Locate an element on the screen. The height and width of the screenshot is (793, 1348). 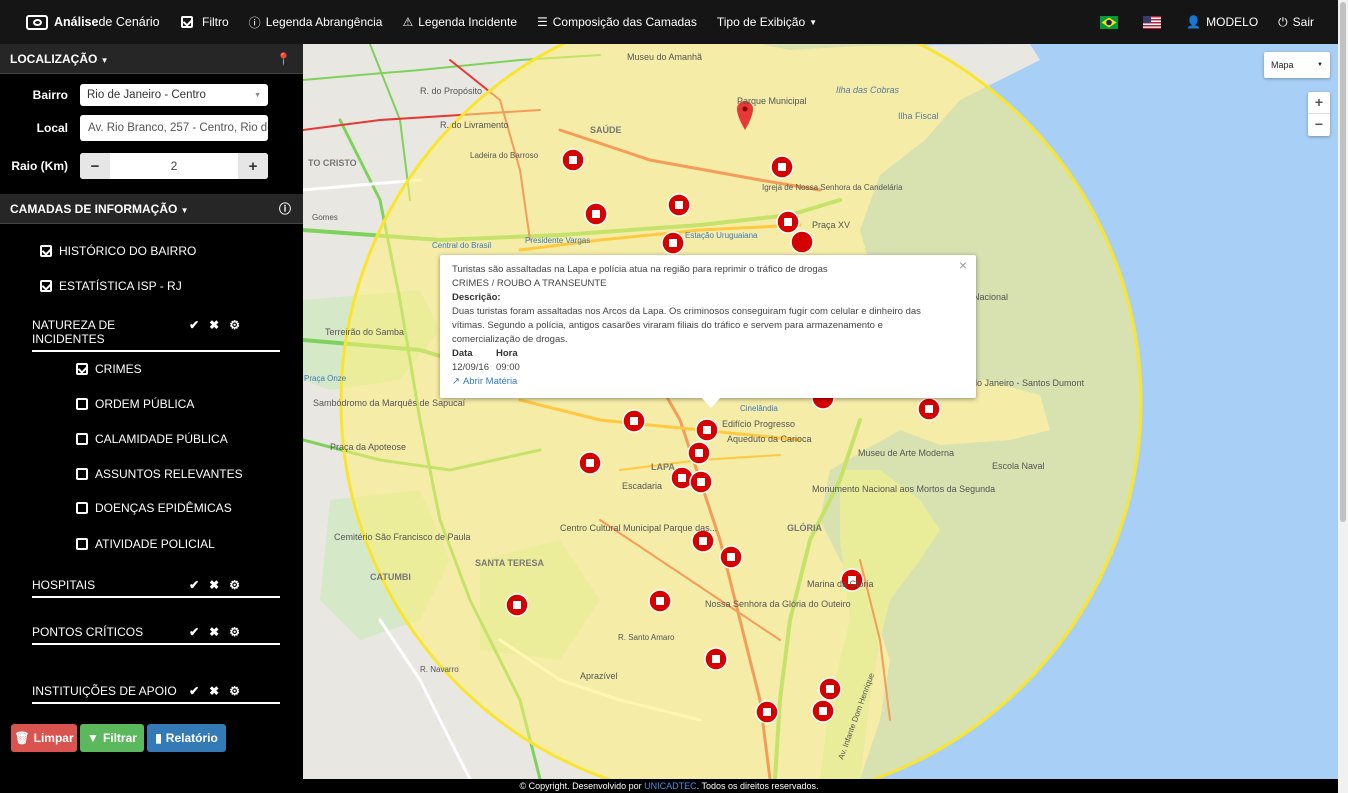
warning-icon: ⚠ is located at coordinates (408, 22).